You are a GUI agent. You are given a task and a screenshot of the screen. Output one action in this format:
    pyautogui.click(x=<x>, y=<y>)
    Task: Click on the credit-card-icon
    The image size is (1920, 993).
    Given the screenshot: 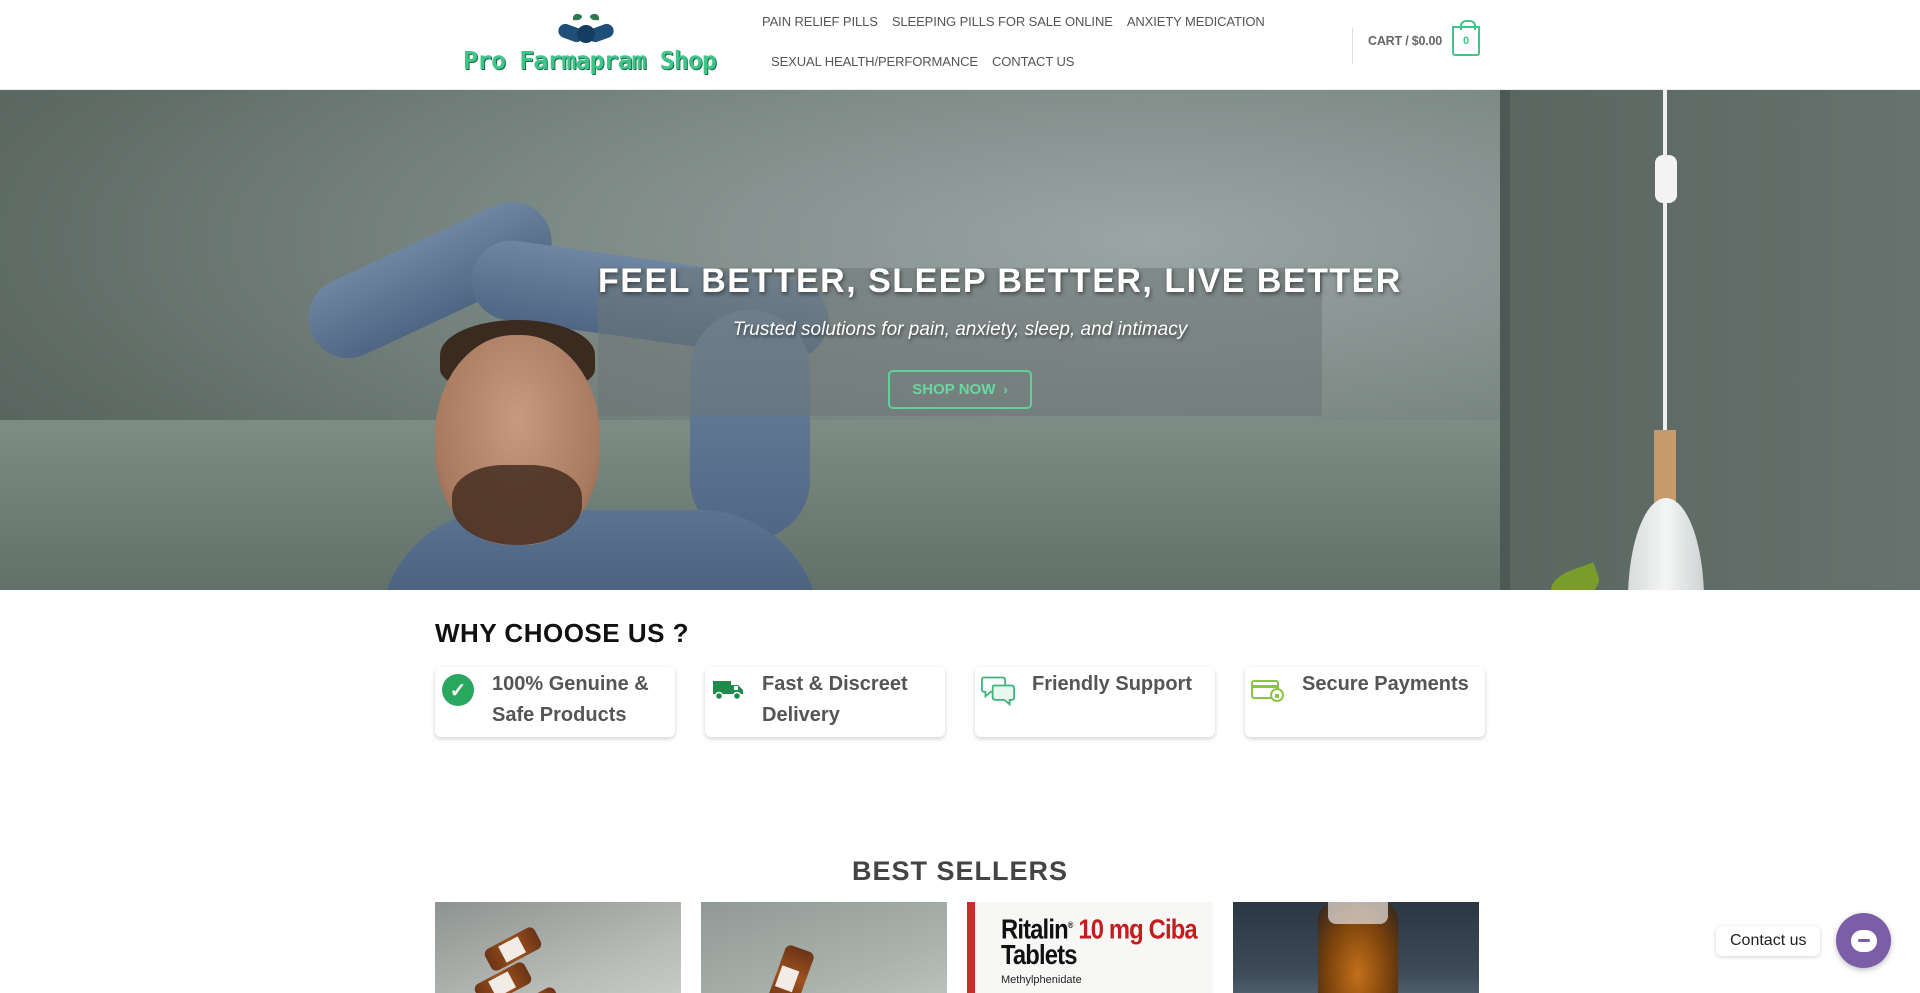 What is the action you would take?
    pyautogui.click(x=1268, y=690)
    